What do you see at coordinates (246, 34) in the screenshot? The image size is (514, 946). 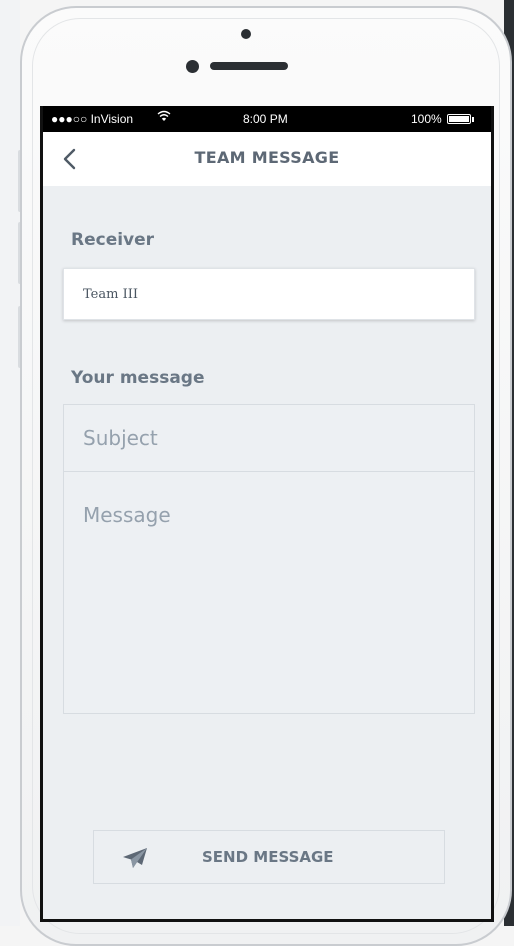 I see `front-camera` at bounding box center [246, 34].